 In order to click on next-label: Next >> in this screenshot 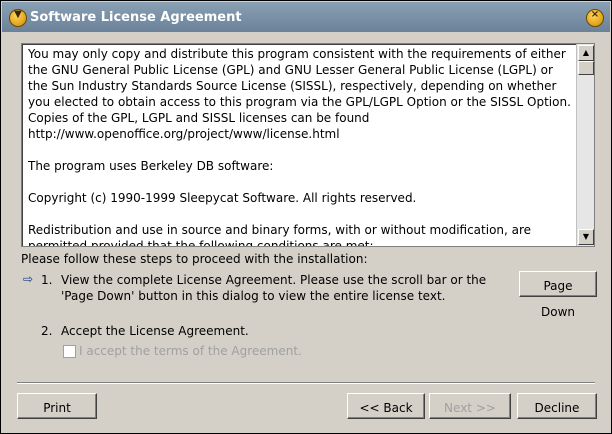, I will do `click(470, 408)`.